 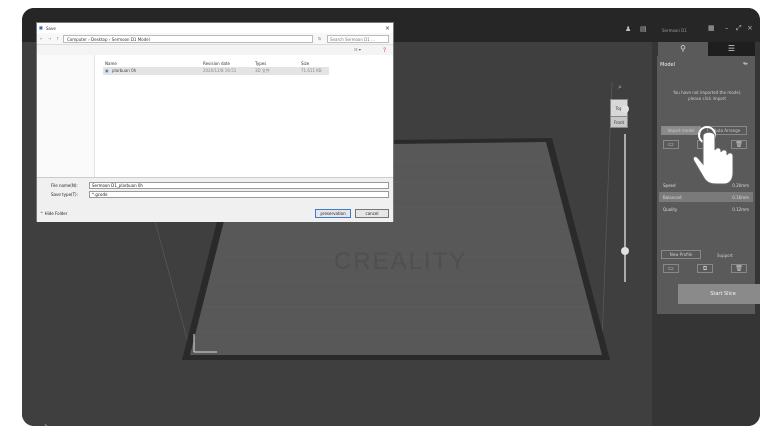 I want to click on dialog-toolbar: ☷ ▾ ❓, so click(x=215, y=50).